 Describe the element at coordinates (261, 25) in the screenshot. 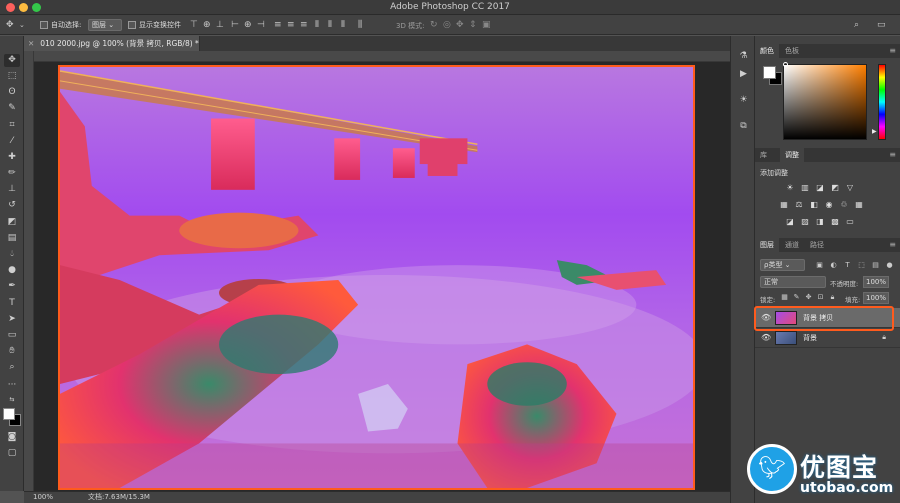

I see `align-right-icon: ⊣` at that location.